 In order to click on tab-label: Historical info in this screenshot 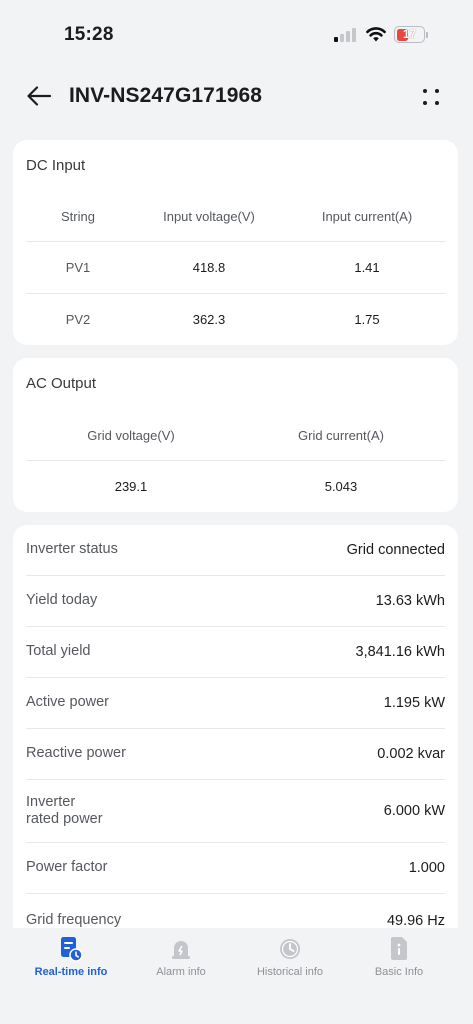, I will do `click(290, 972)`.